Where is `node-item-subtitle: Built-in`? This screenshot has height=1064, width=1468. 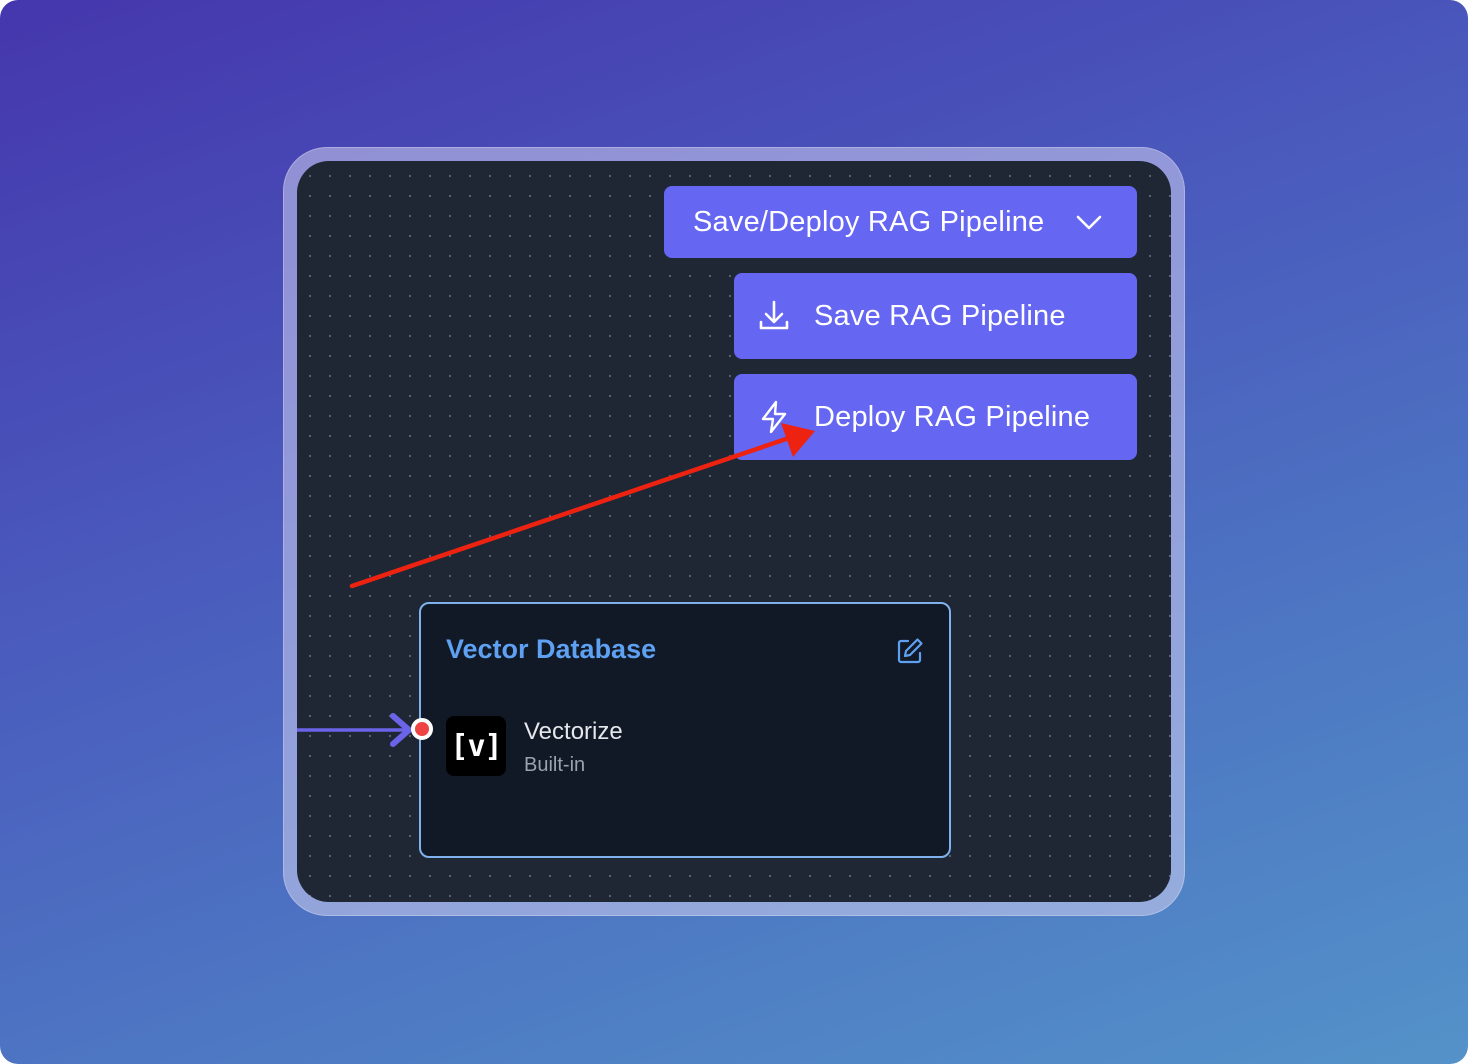 node-item-subtitle: Built-in is located at coordinates (555, 765).